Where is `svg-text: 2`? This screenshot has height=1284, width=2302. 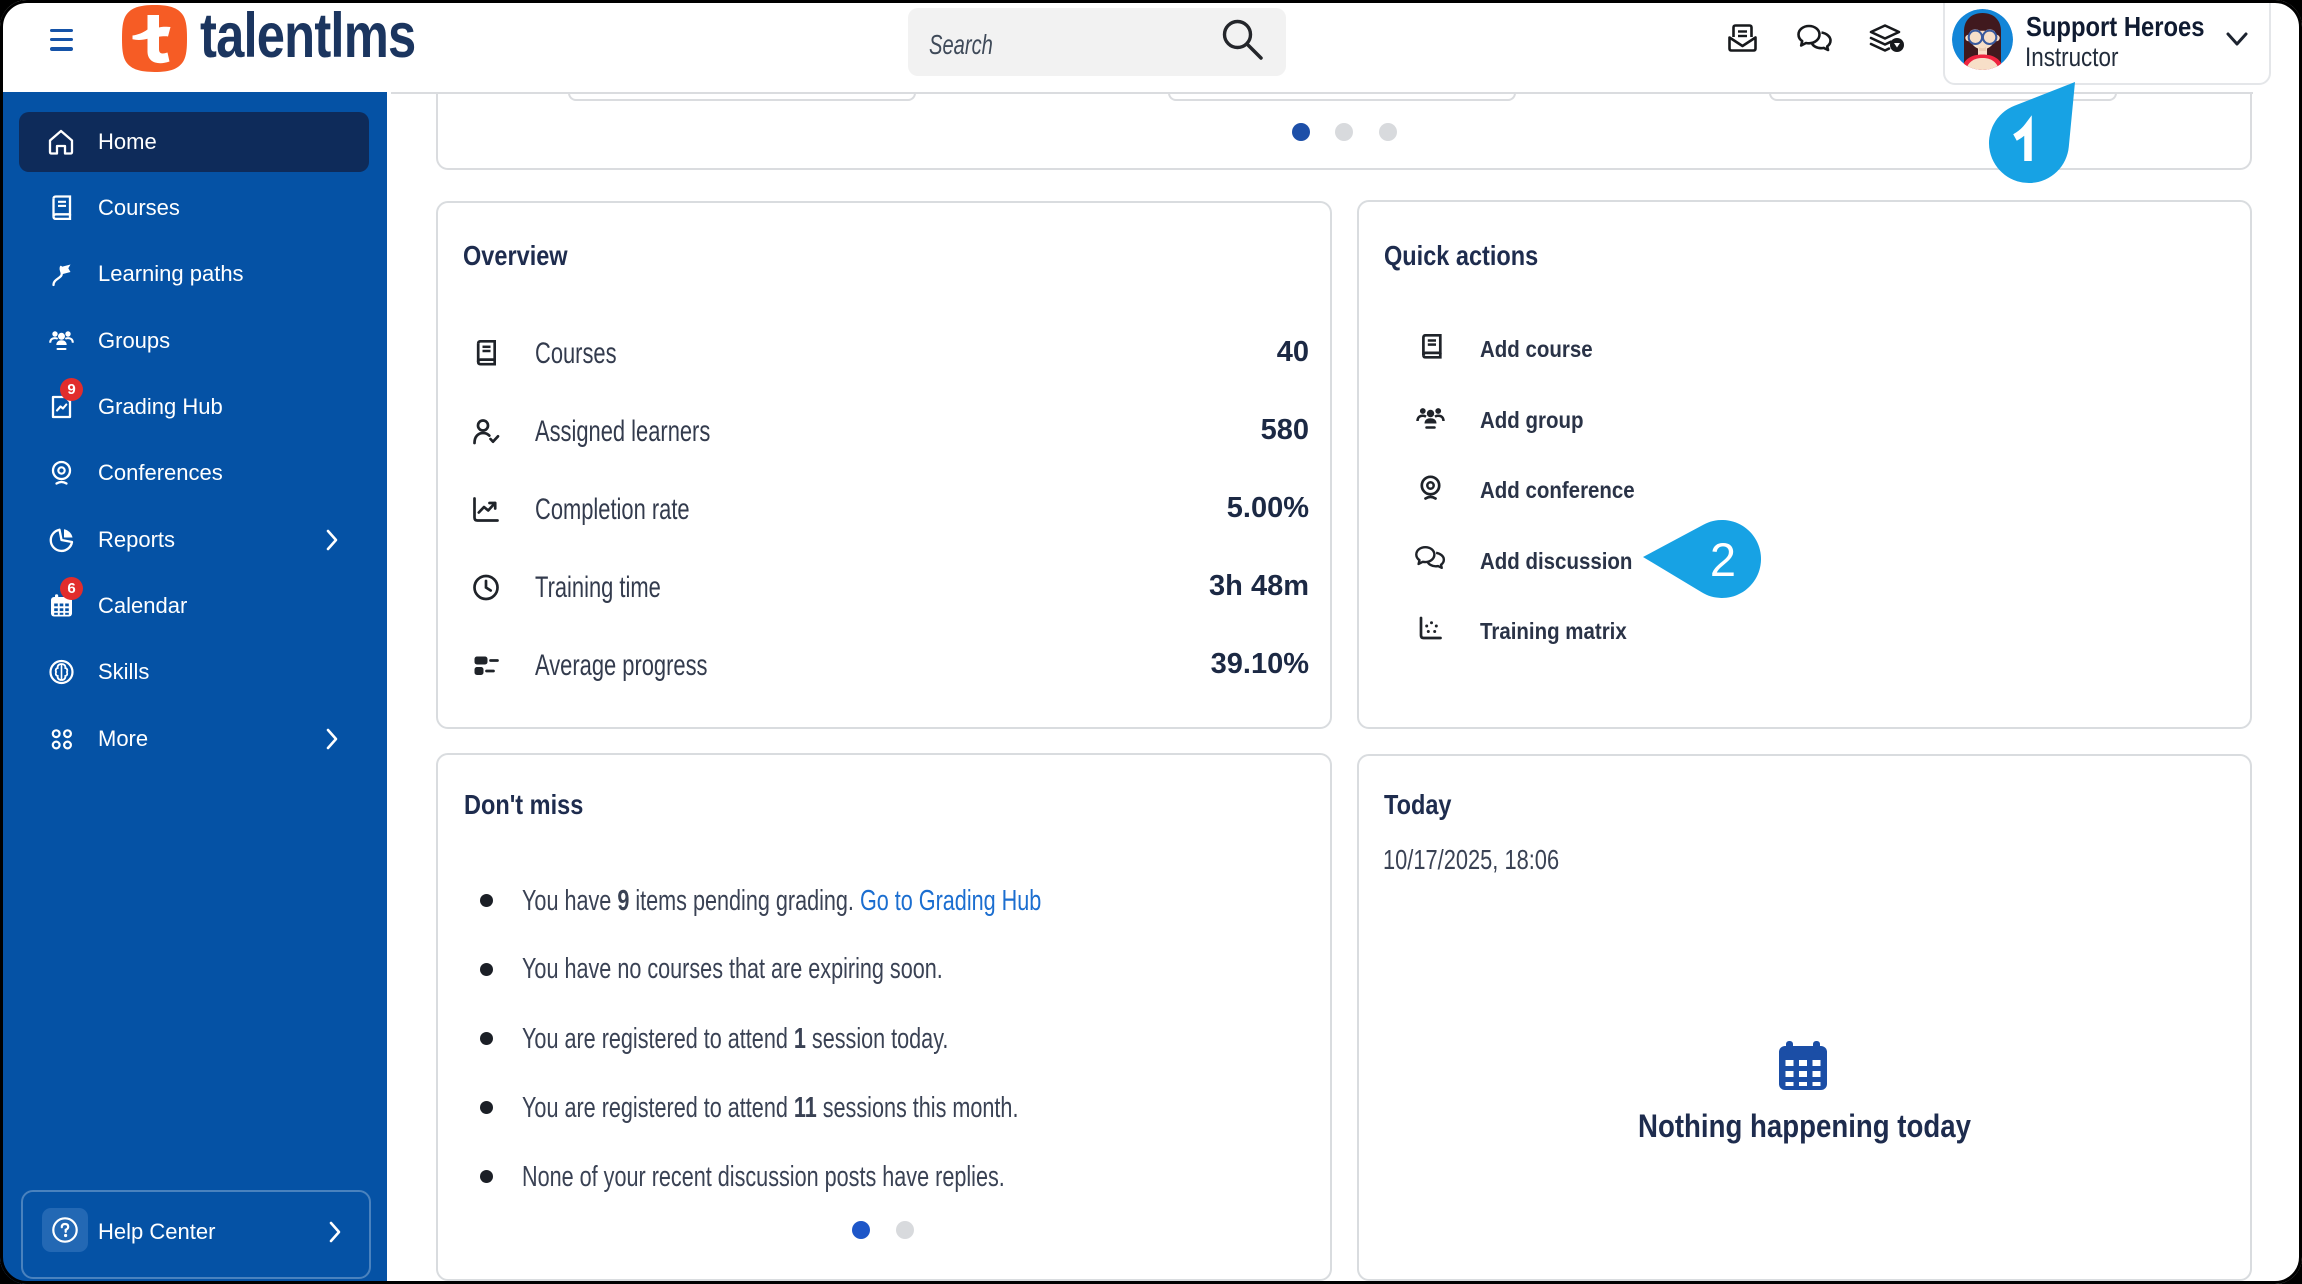 svg-text: 2 is located at coordinates (1723, 559).